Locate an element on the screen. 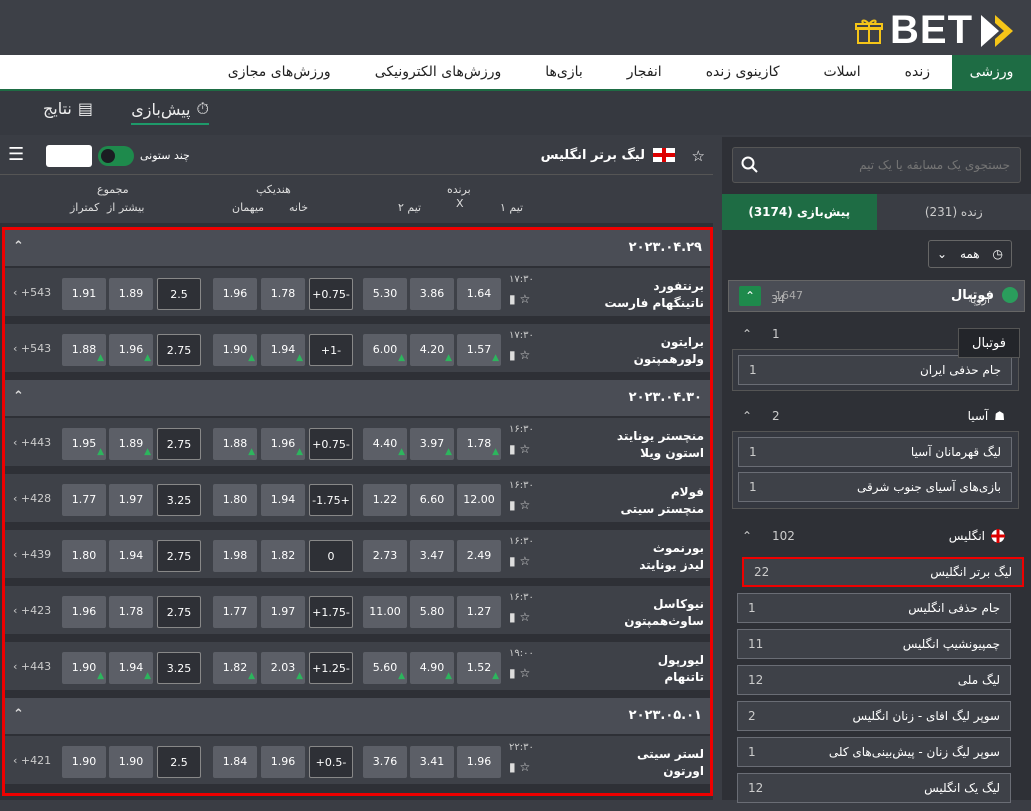 This screenshot has height=811, width=1031. match-teams: برنتفورد ناتینگهام فارست is located at coordinates (654, 295).